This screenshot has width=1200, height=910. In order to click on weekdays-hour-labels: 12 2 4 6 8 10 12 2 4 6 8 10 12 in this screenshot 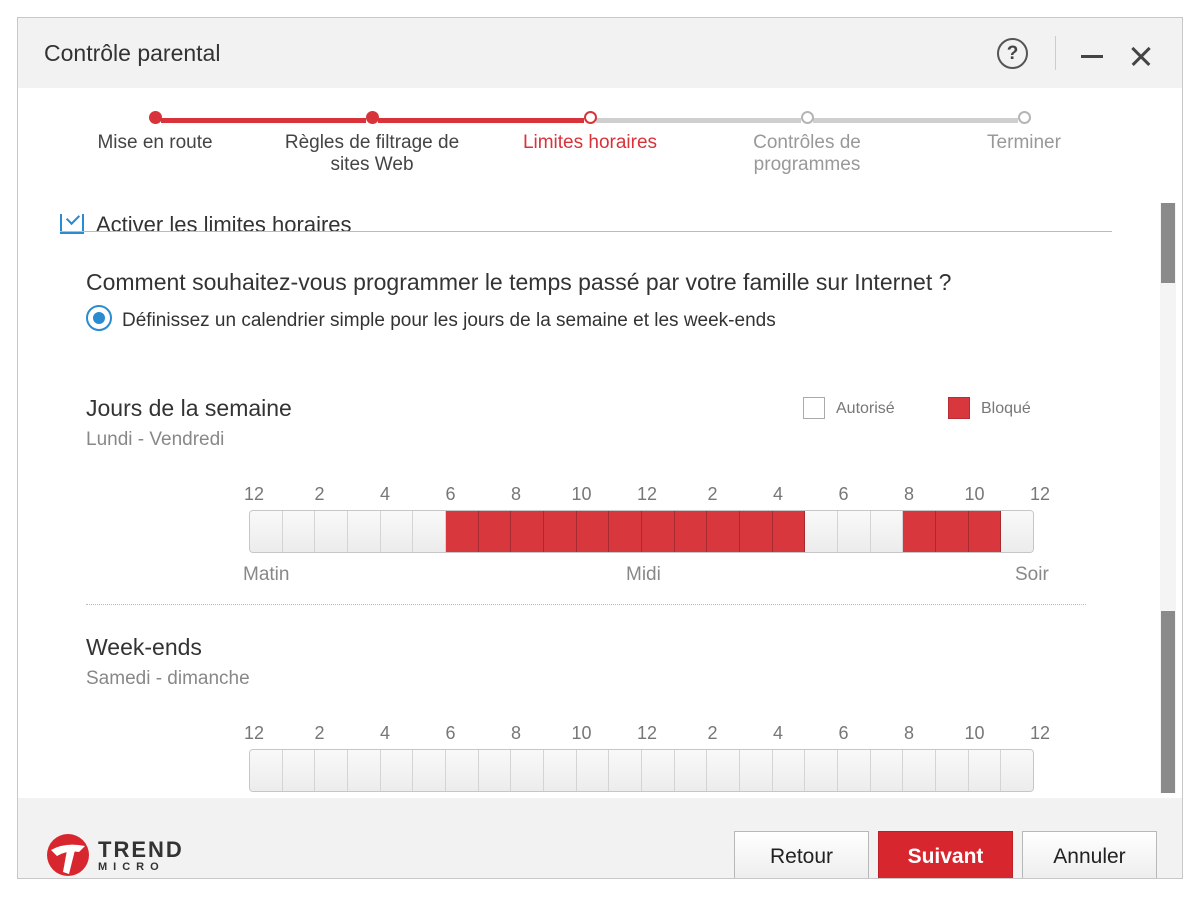, I will do `click(589, 494)`.